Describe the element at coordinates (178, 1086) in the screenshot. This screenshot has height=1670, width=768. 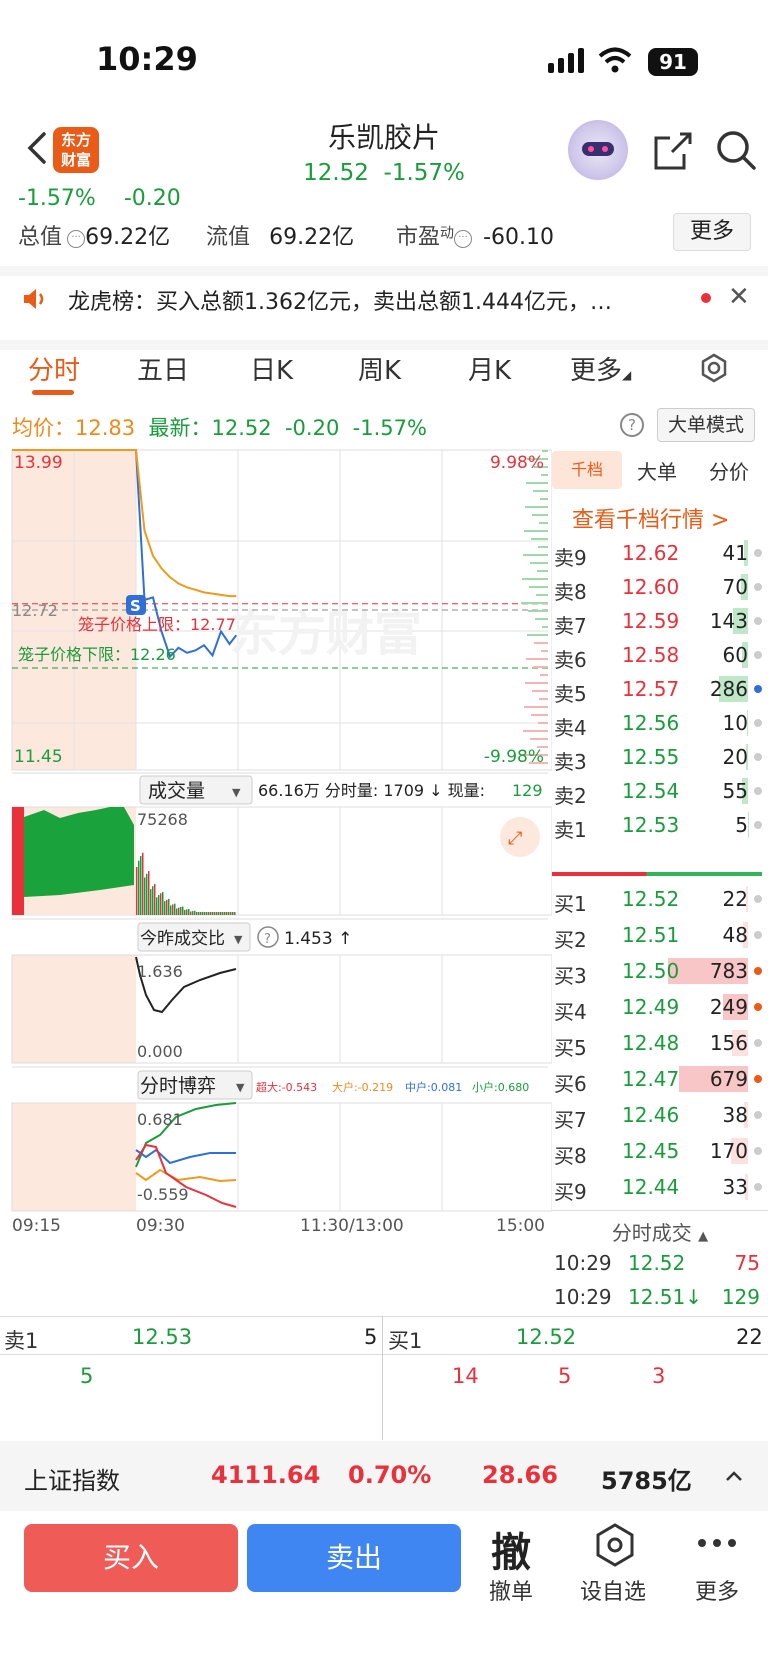
I see `game-dropdown-label: 分时博弈` at that location.